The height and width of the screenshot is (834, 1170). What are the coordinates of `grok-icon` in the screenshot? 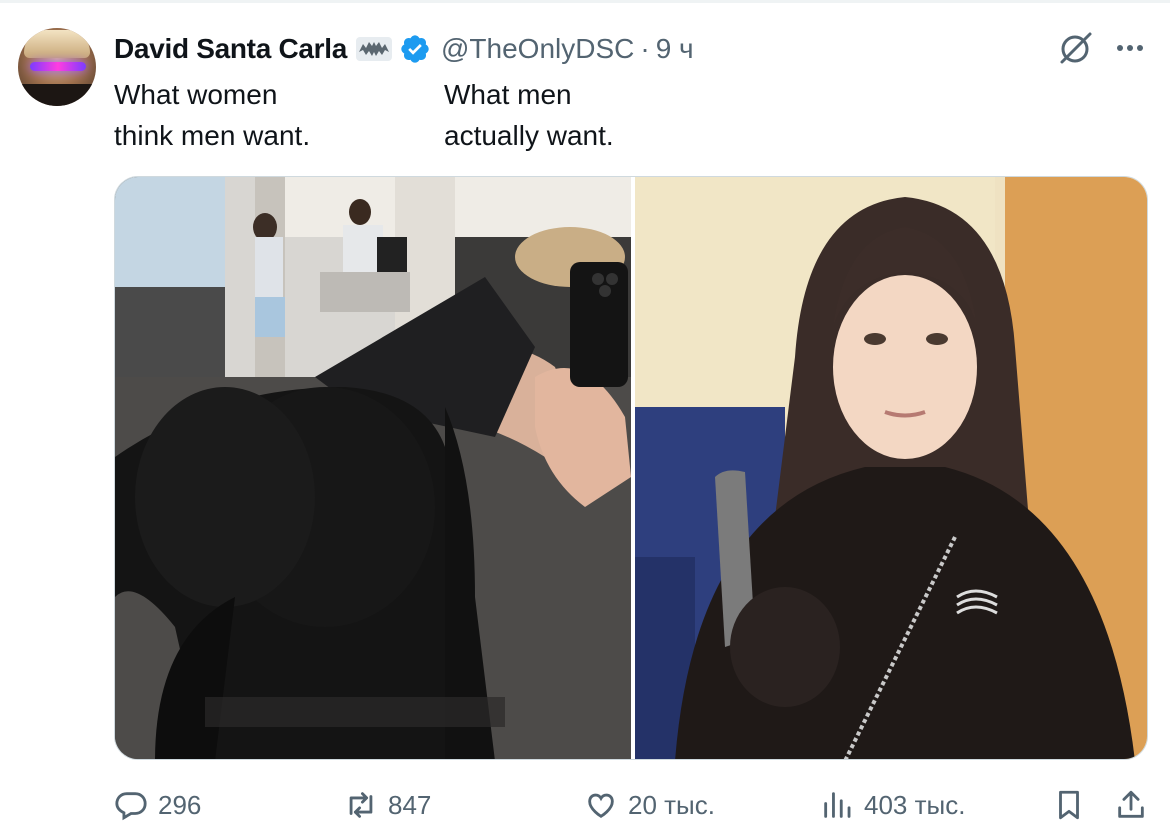 It's located at (1076, 48).